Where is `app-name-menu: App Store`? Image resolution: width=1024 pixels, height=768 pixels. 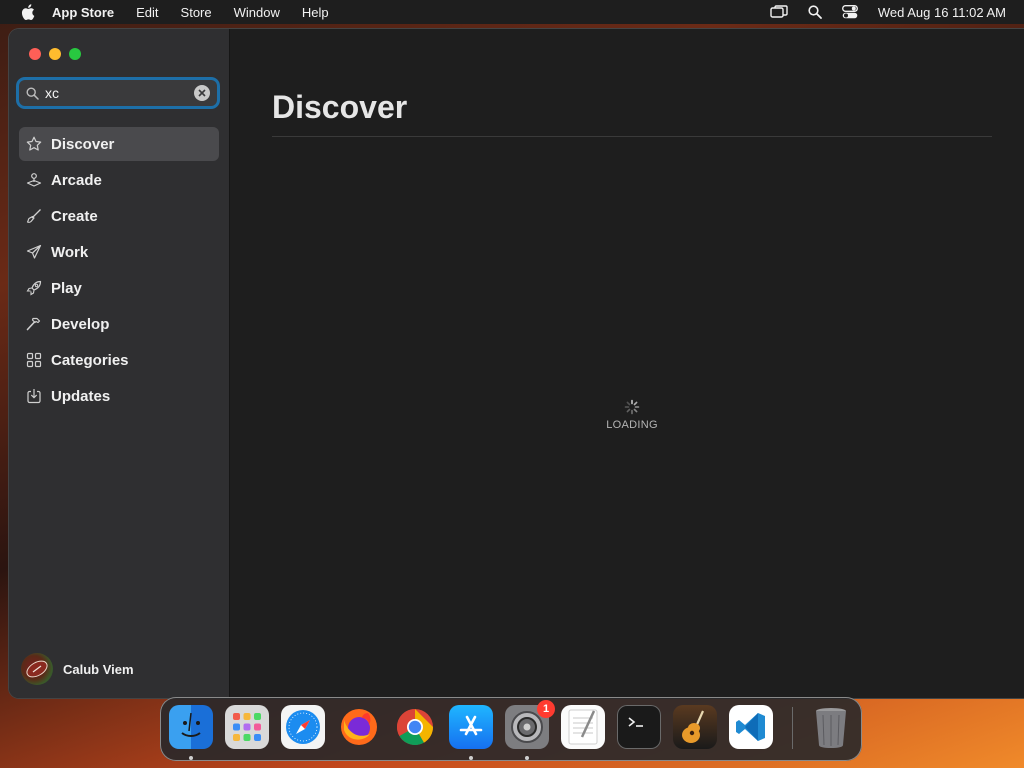 app-name-menu: App Store is located at coordinates (83, 12).